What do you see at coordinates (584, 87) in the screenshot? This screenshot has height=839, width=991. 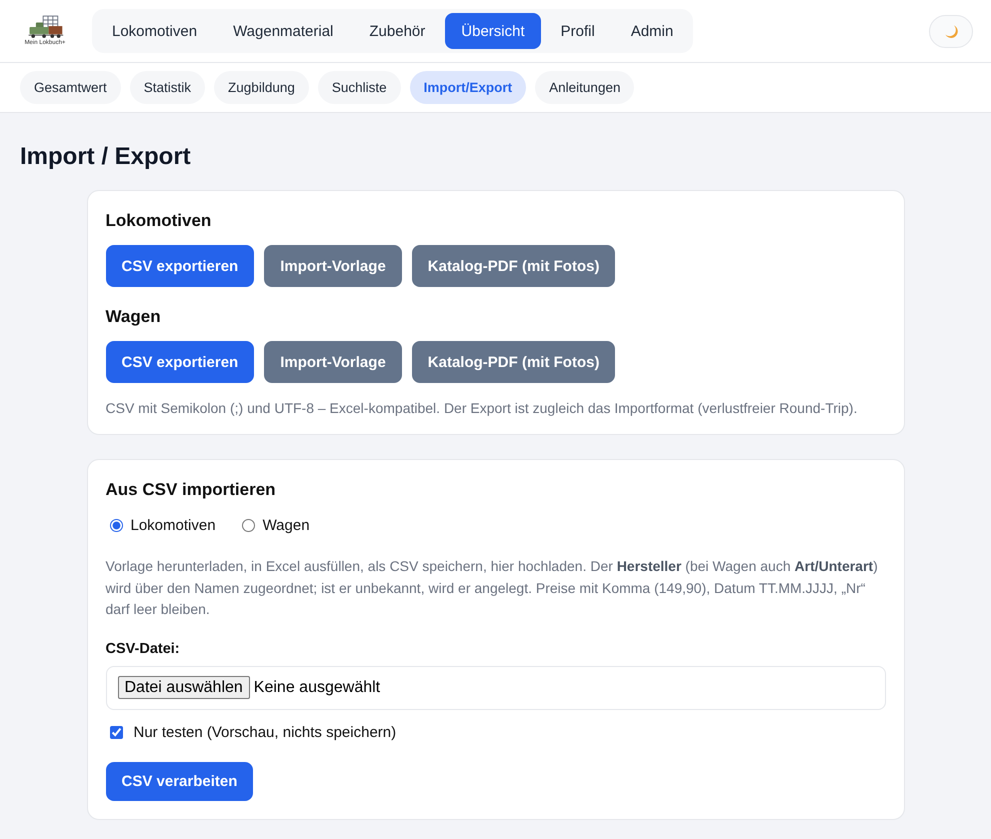 I see `subnav-tab: Anleitungen` at bounding box center [584, 87].